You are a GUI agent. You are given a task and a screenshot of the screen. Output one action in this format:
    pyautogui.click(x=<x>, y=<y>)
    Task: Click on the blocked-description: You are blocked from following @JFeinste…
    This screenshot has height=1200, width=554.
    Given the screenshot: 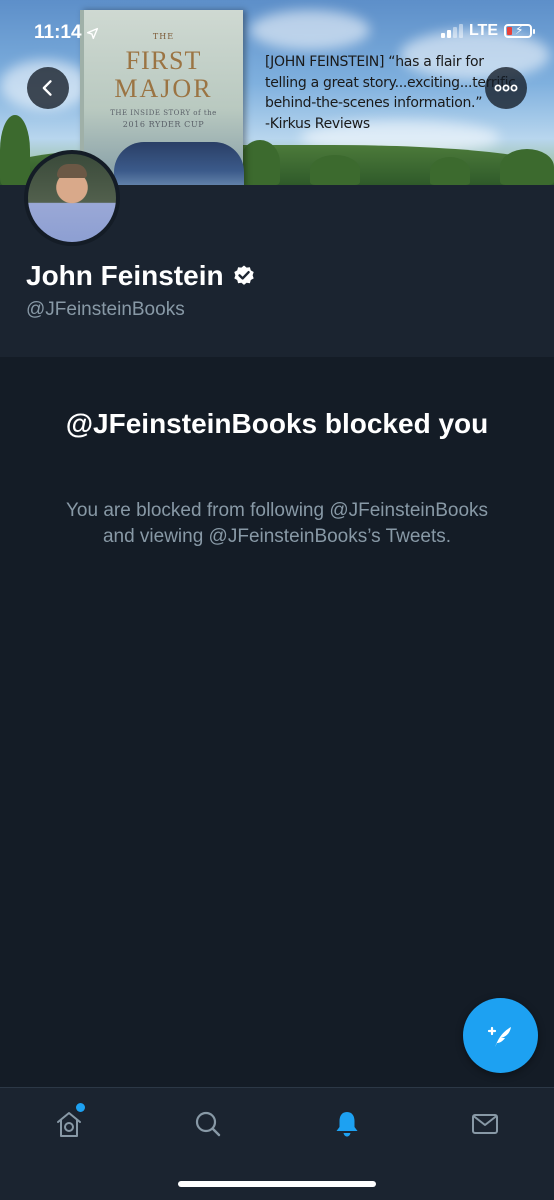 What is the action you would take?
    pyautogui.click(x=277, y=523)
    